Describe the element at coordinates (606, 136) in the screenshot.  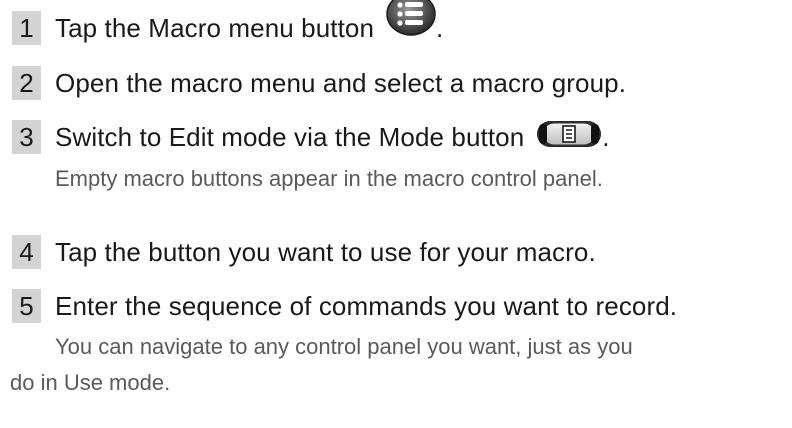
I see `step-3-suffix: .` at that location.